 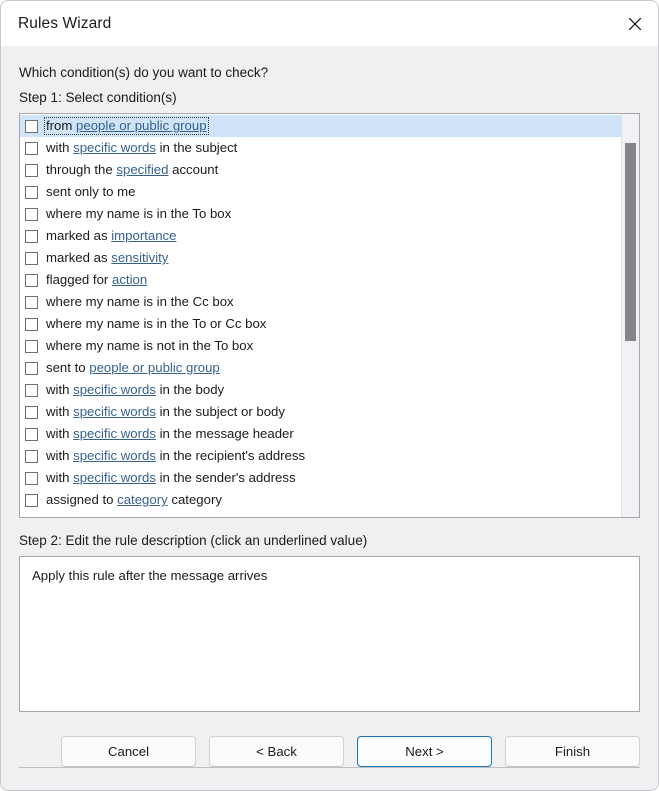 What do you see at coordinates (630, 242) in the screenshot?
I see `scrollbar-thumb` at bounding box center [630, 242].